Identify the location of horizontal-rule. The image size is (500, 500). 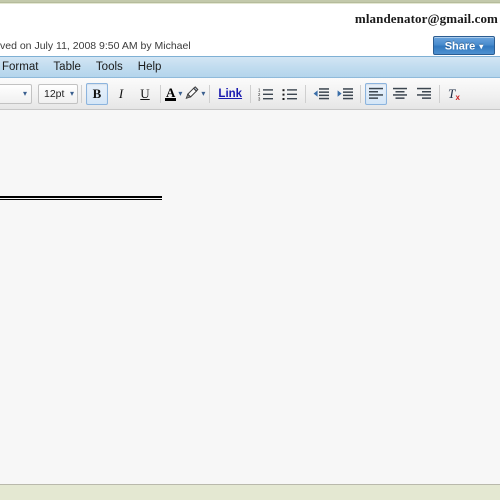
(81, 198).